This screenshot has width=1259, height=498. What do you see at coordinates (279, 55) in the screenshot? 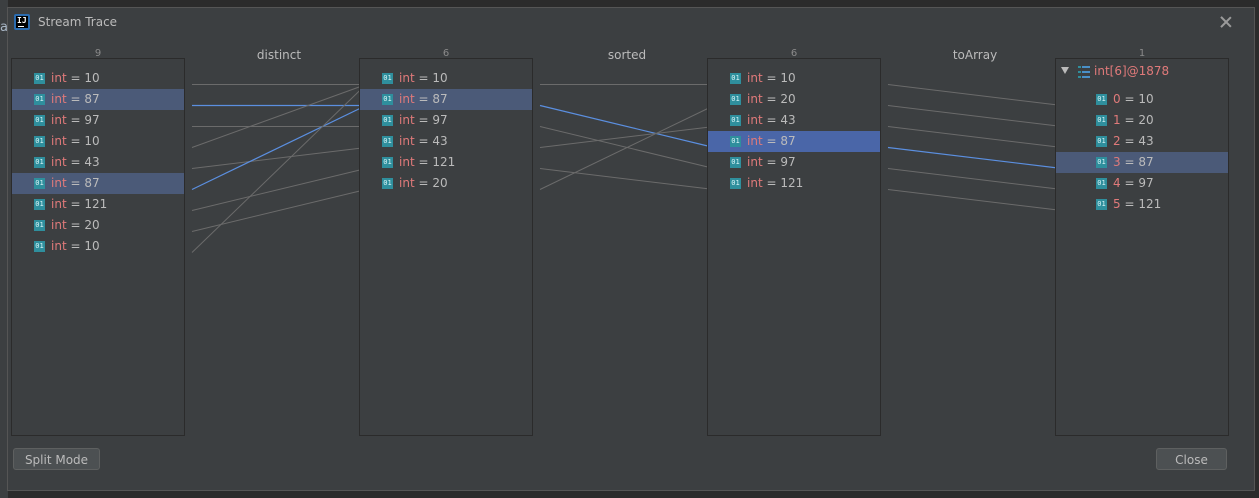
I see `operation-distinct: distinct` at bounding box center [279, 55].